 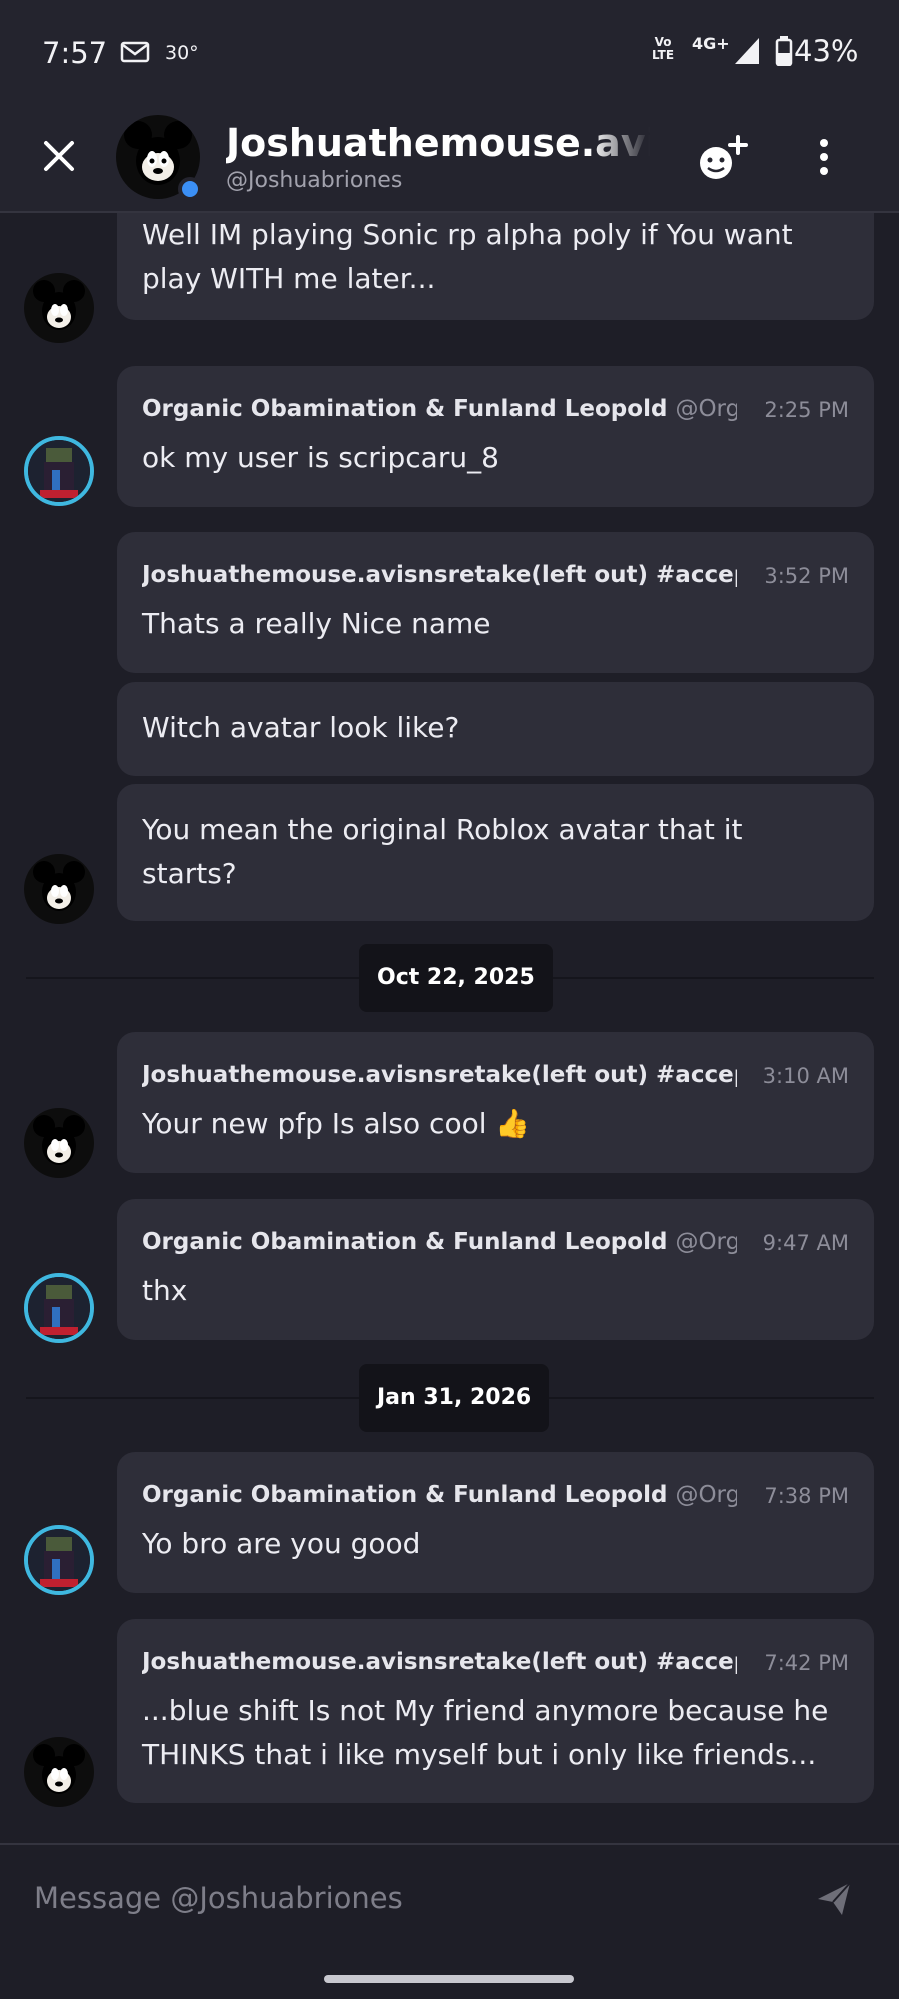 I want to click on add-friend-button, so click(x=722, y=159).